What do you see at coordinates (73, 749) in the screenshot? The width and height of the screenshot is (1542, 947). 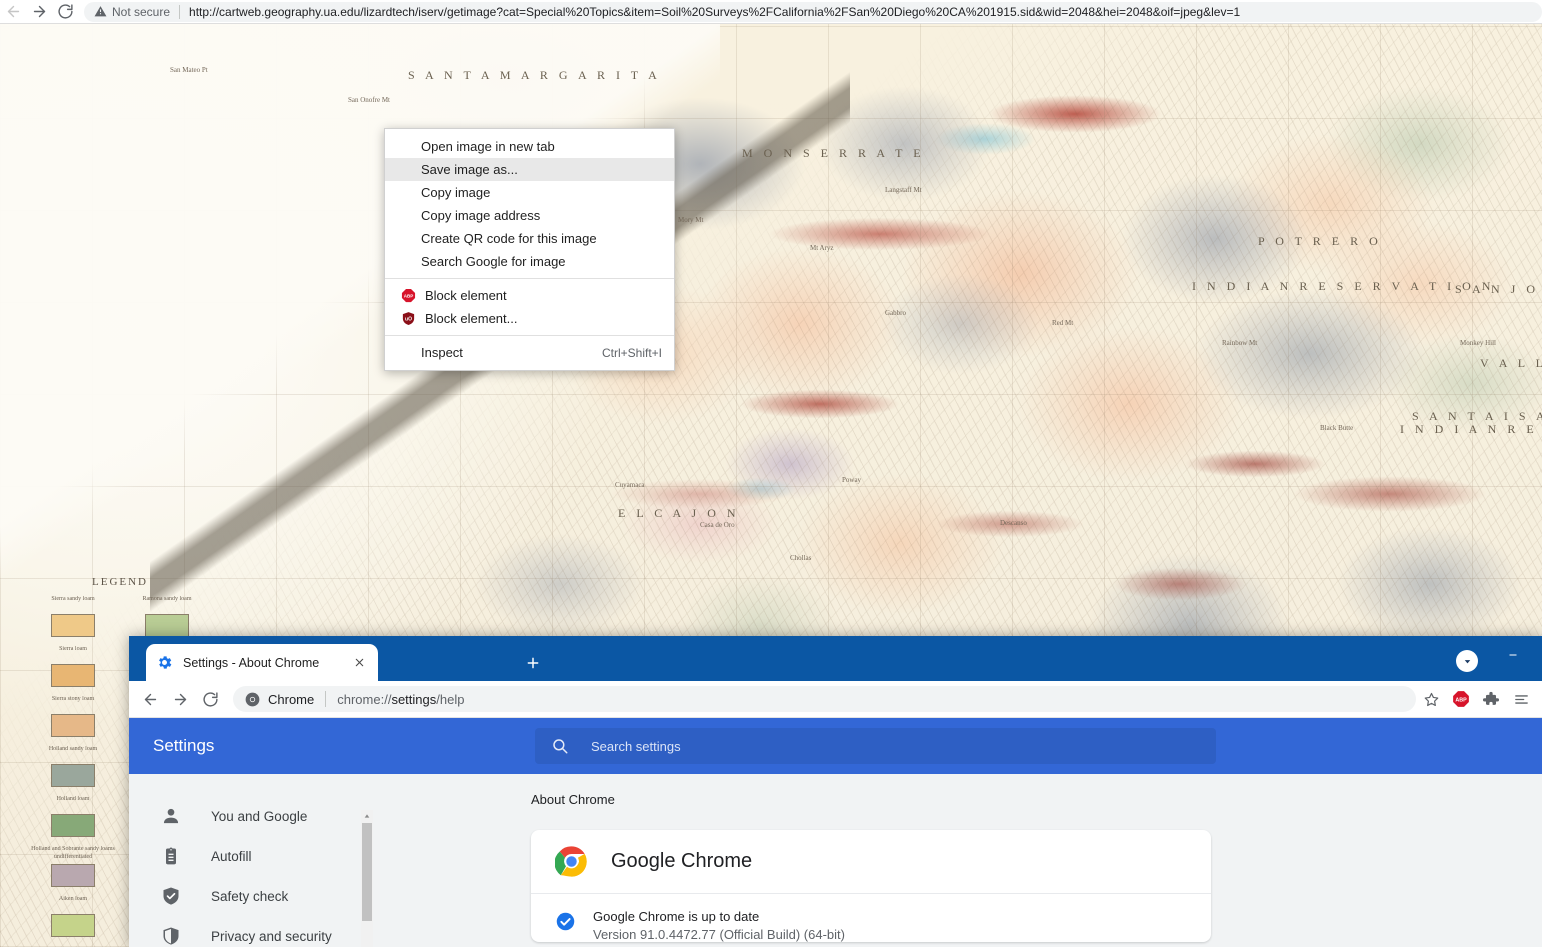 I see `legend-entry-caption: Holland sandy loam` at bounding box center [73, 749].